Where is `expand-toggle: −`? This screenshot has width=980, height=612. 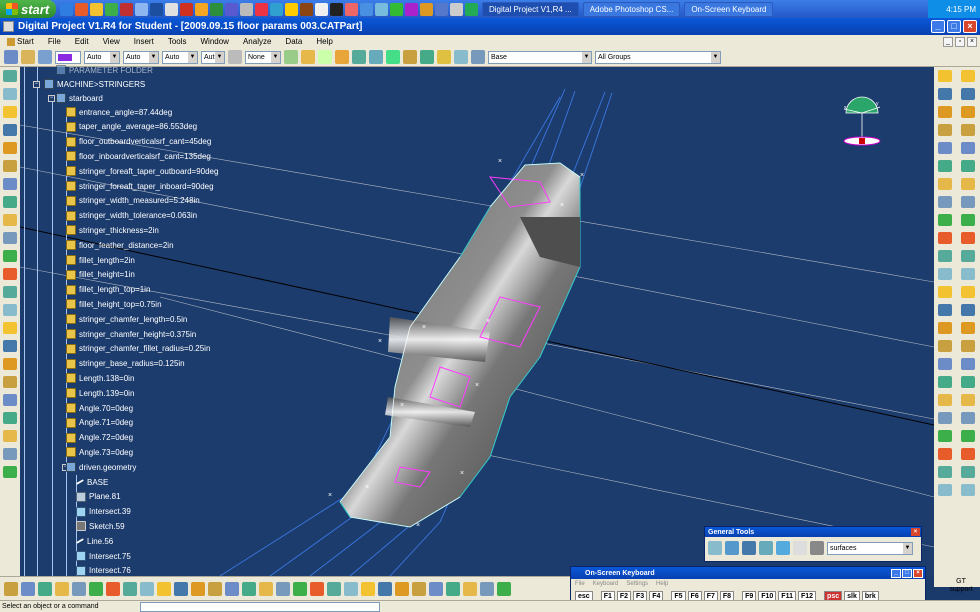 expand-toggle: − is located at coordinates (51, 98).